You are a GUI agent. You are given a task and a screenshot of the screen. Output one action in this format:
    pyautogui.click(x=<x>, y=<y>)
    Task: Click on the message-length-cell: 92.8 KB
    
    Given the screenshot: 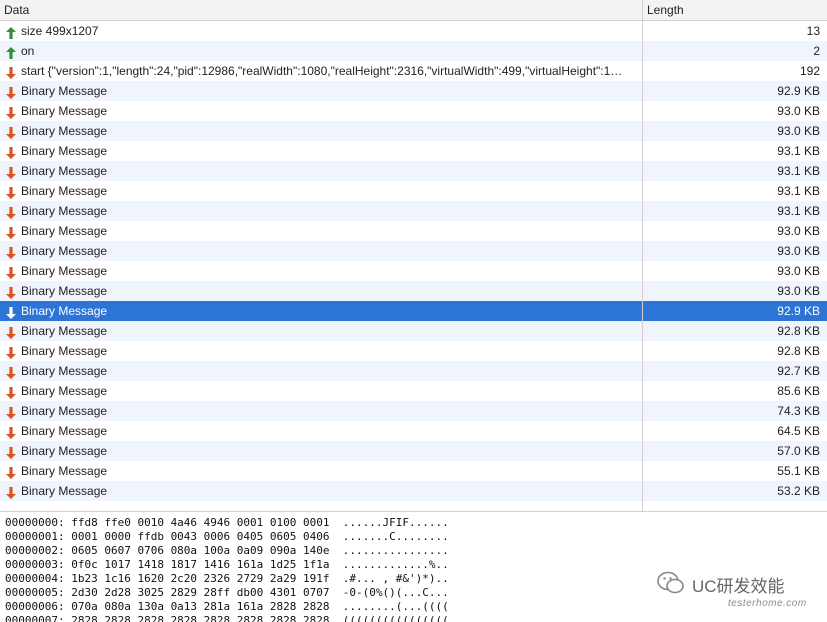 What is the action you would take?
    pyautogui.click(x=798, y=331)
    